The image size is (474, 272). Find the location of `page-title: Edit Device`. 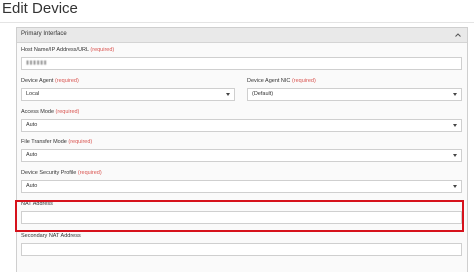

page-title: Edit Device is located at coordinates (40, 8).